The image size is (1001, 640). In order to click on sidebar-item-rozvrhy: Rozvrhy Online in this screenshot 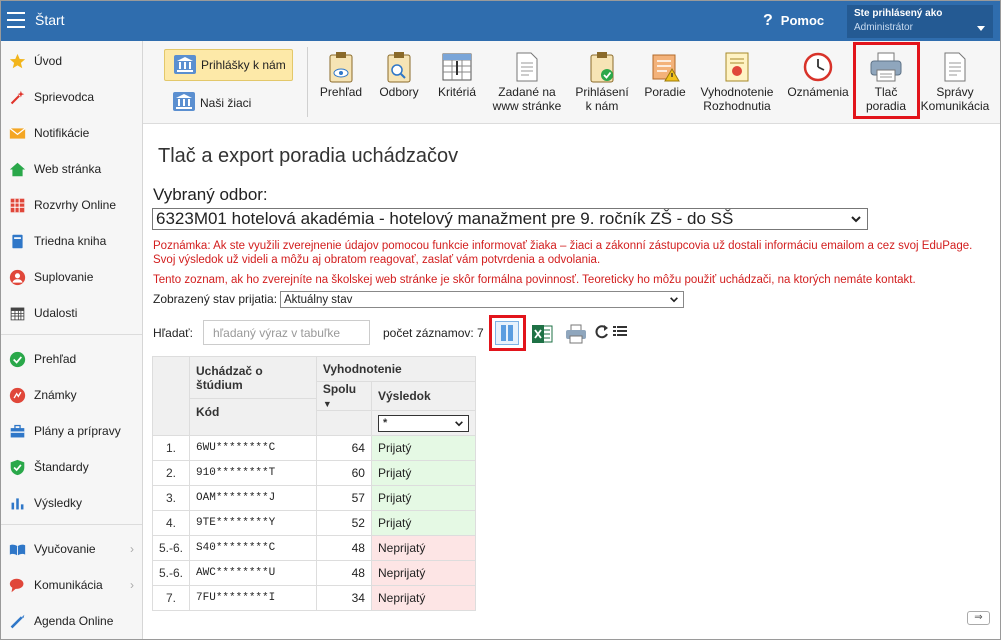, I will do `click(71, 205)`.